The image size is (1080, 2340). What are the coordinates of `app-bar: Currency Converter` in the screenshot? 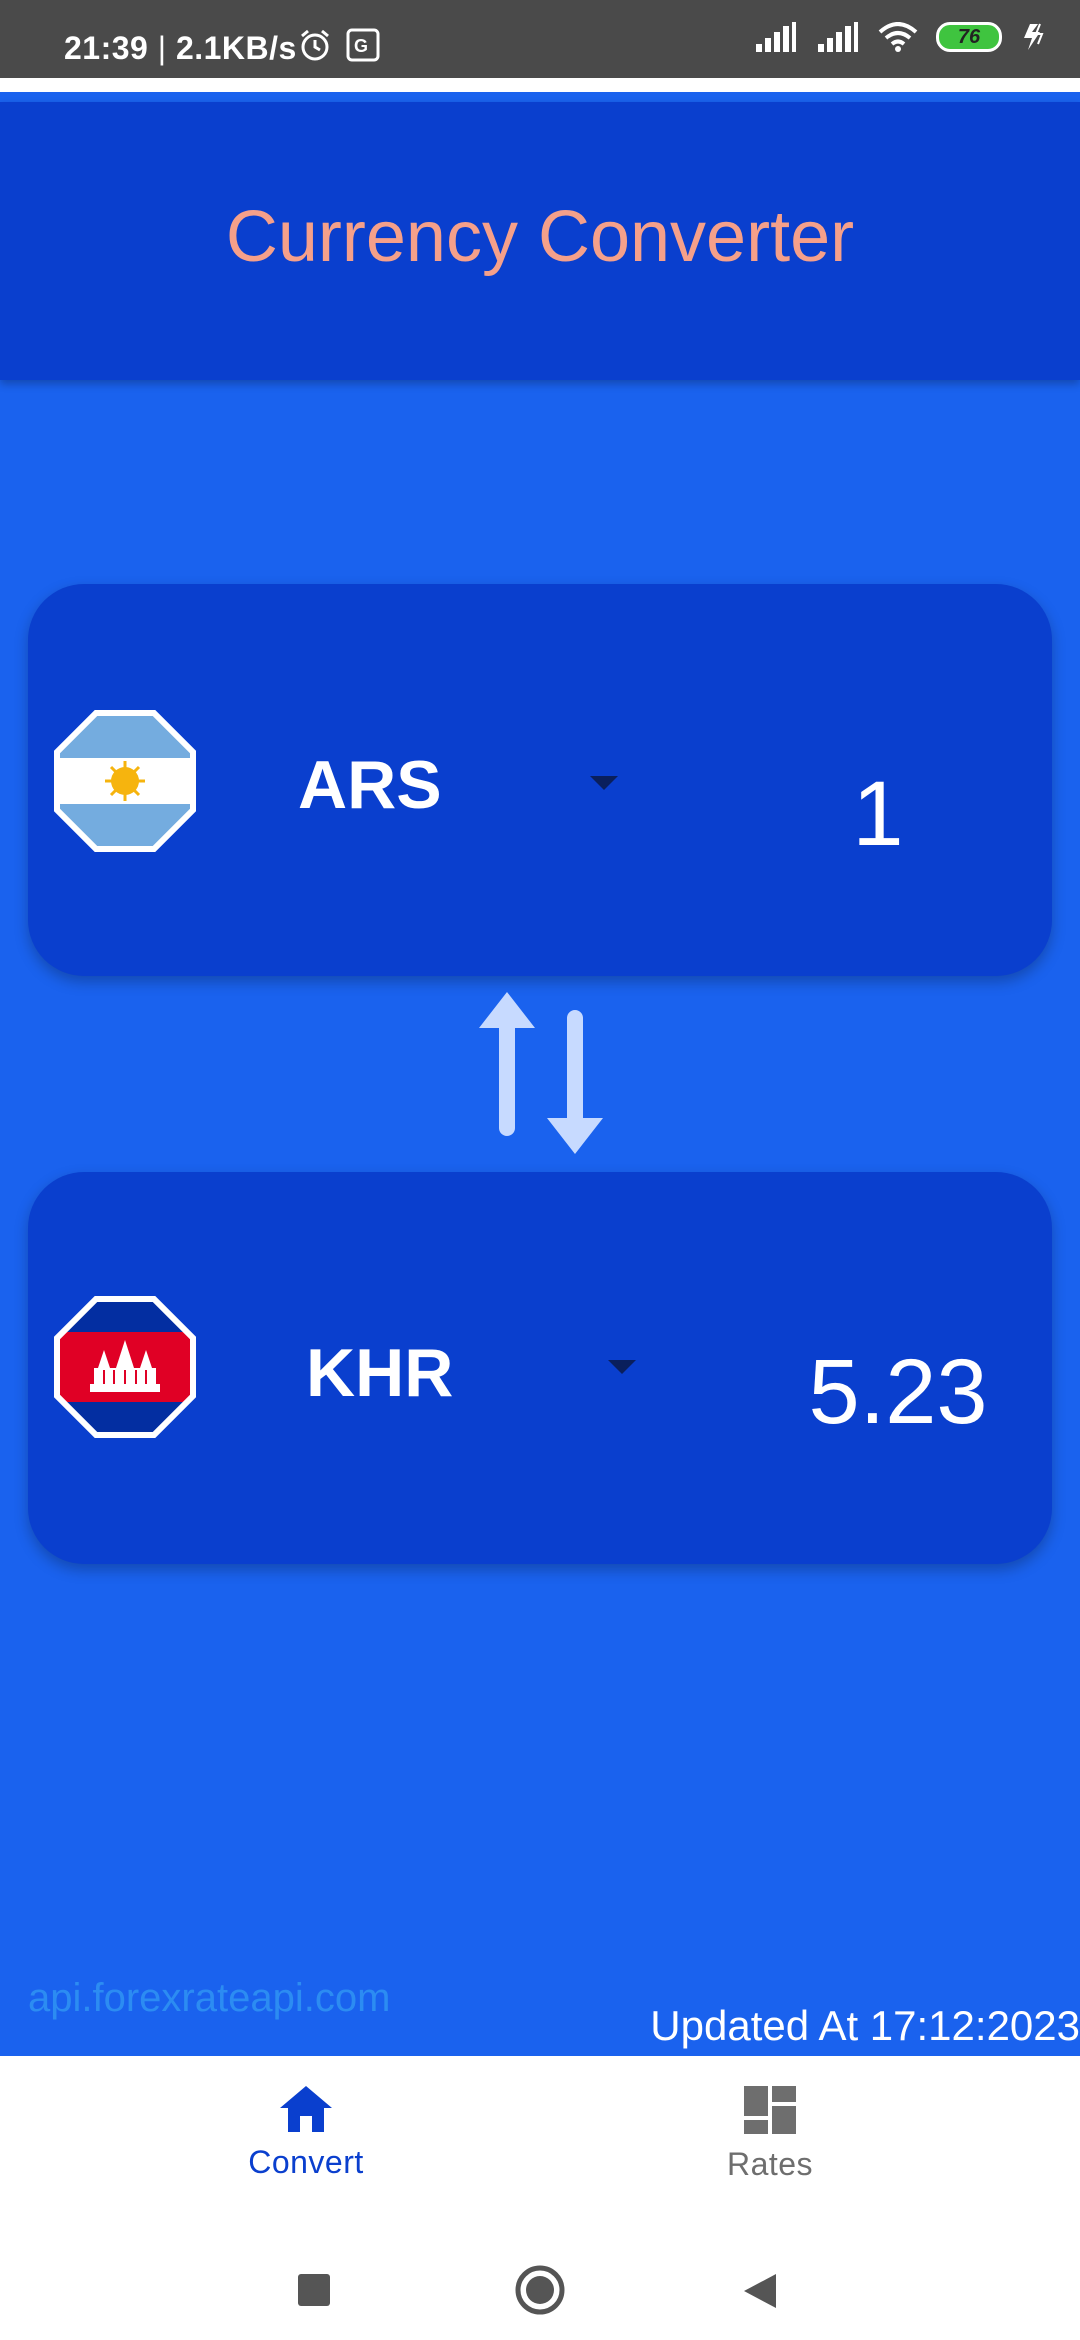 It's located at (540, 241).